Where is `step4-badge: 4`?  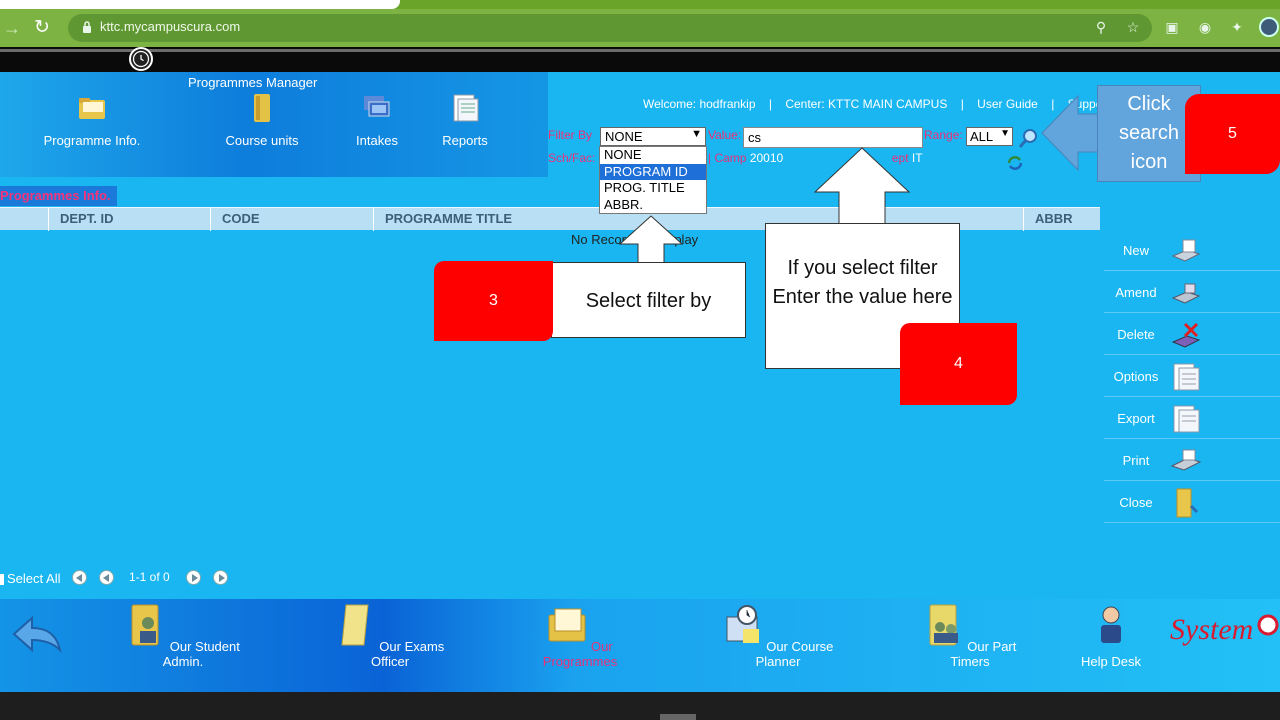 step4-badge: 4 is located at coordinates (958, 364).